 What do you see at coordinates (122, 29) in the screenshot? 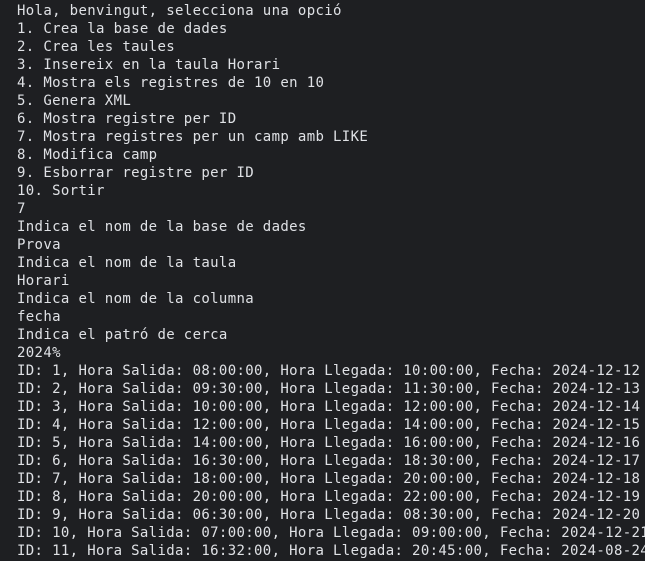
I see `menu-option-create-database: 1. Crea la base de dades` at bounding box center [122, 29].